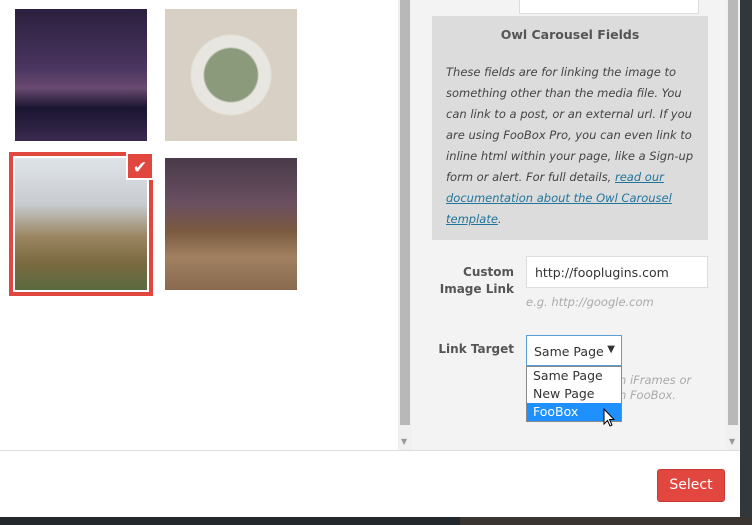  Describe the element at coordinates (574, 394) in the screenshot. I see `option-new-page: New Page` at that location.